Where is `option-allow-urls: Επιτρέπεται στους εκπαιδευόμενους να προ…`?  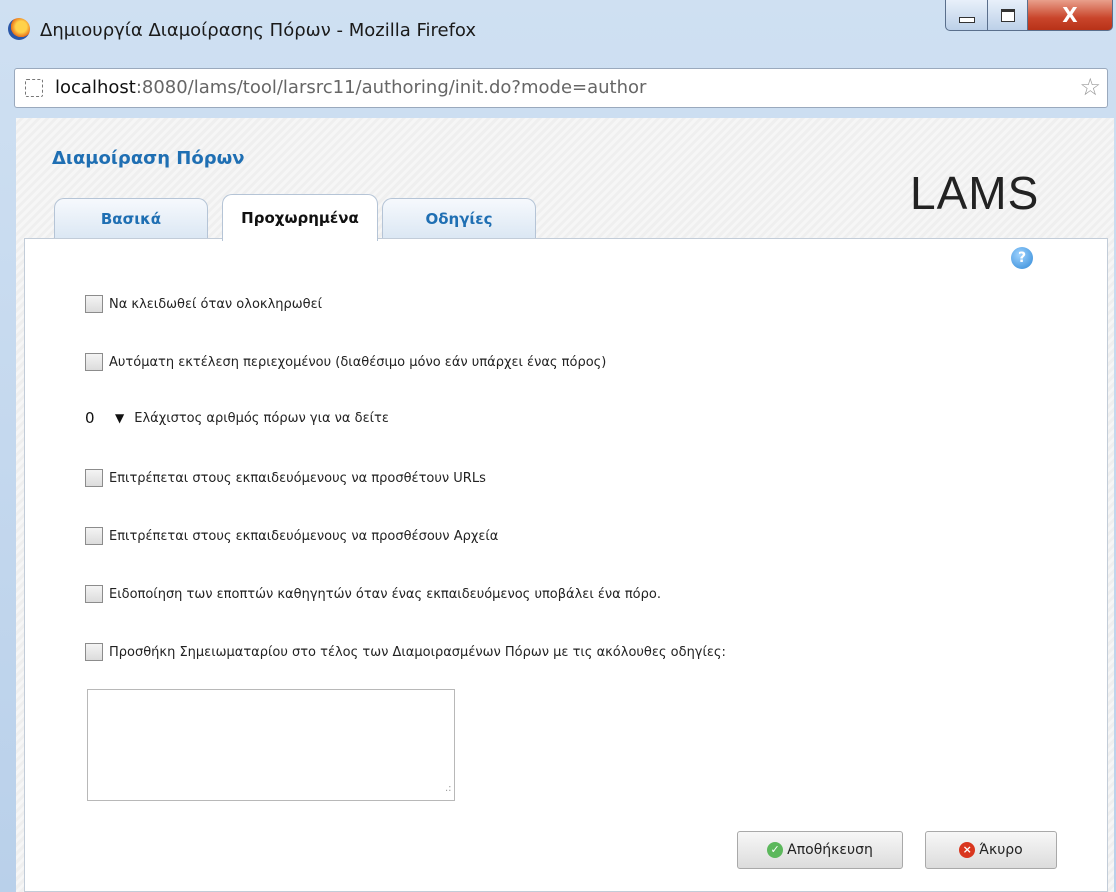
option-allow-urls: Επιτρέπεται στους εκπαιδευόμενους να προ… is located at coordinates (285, 478).